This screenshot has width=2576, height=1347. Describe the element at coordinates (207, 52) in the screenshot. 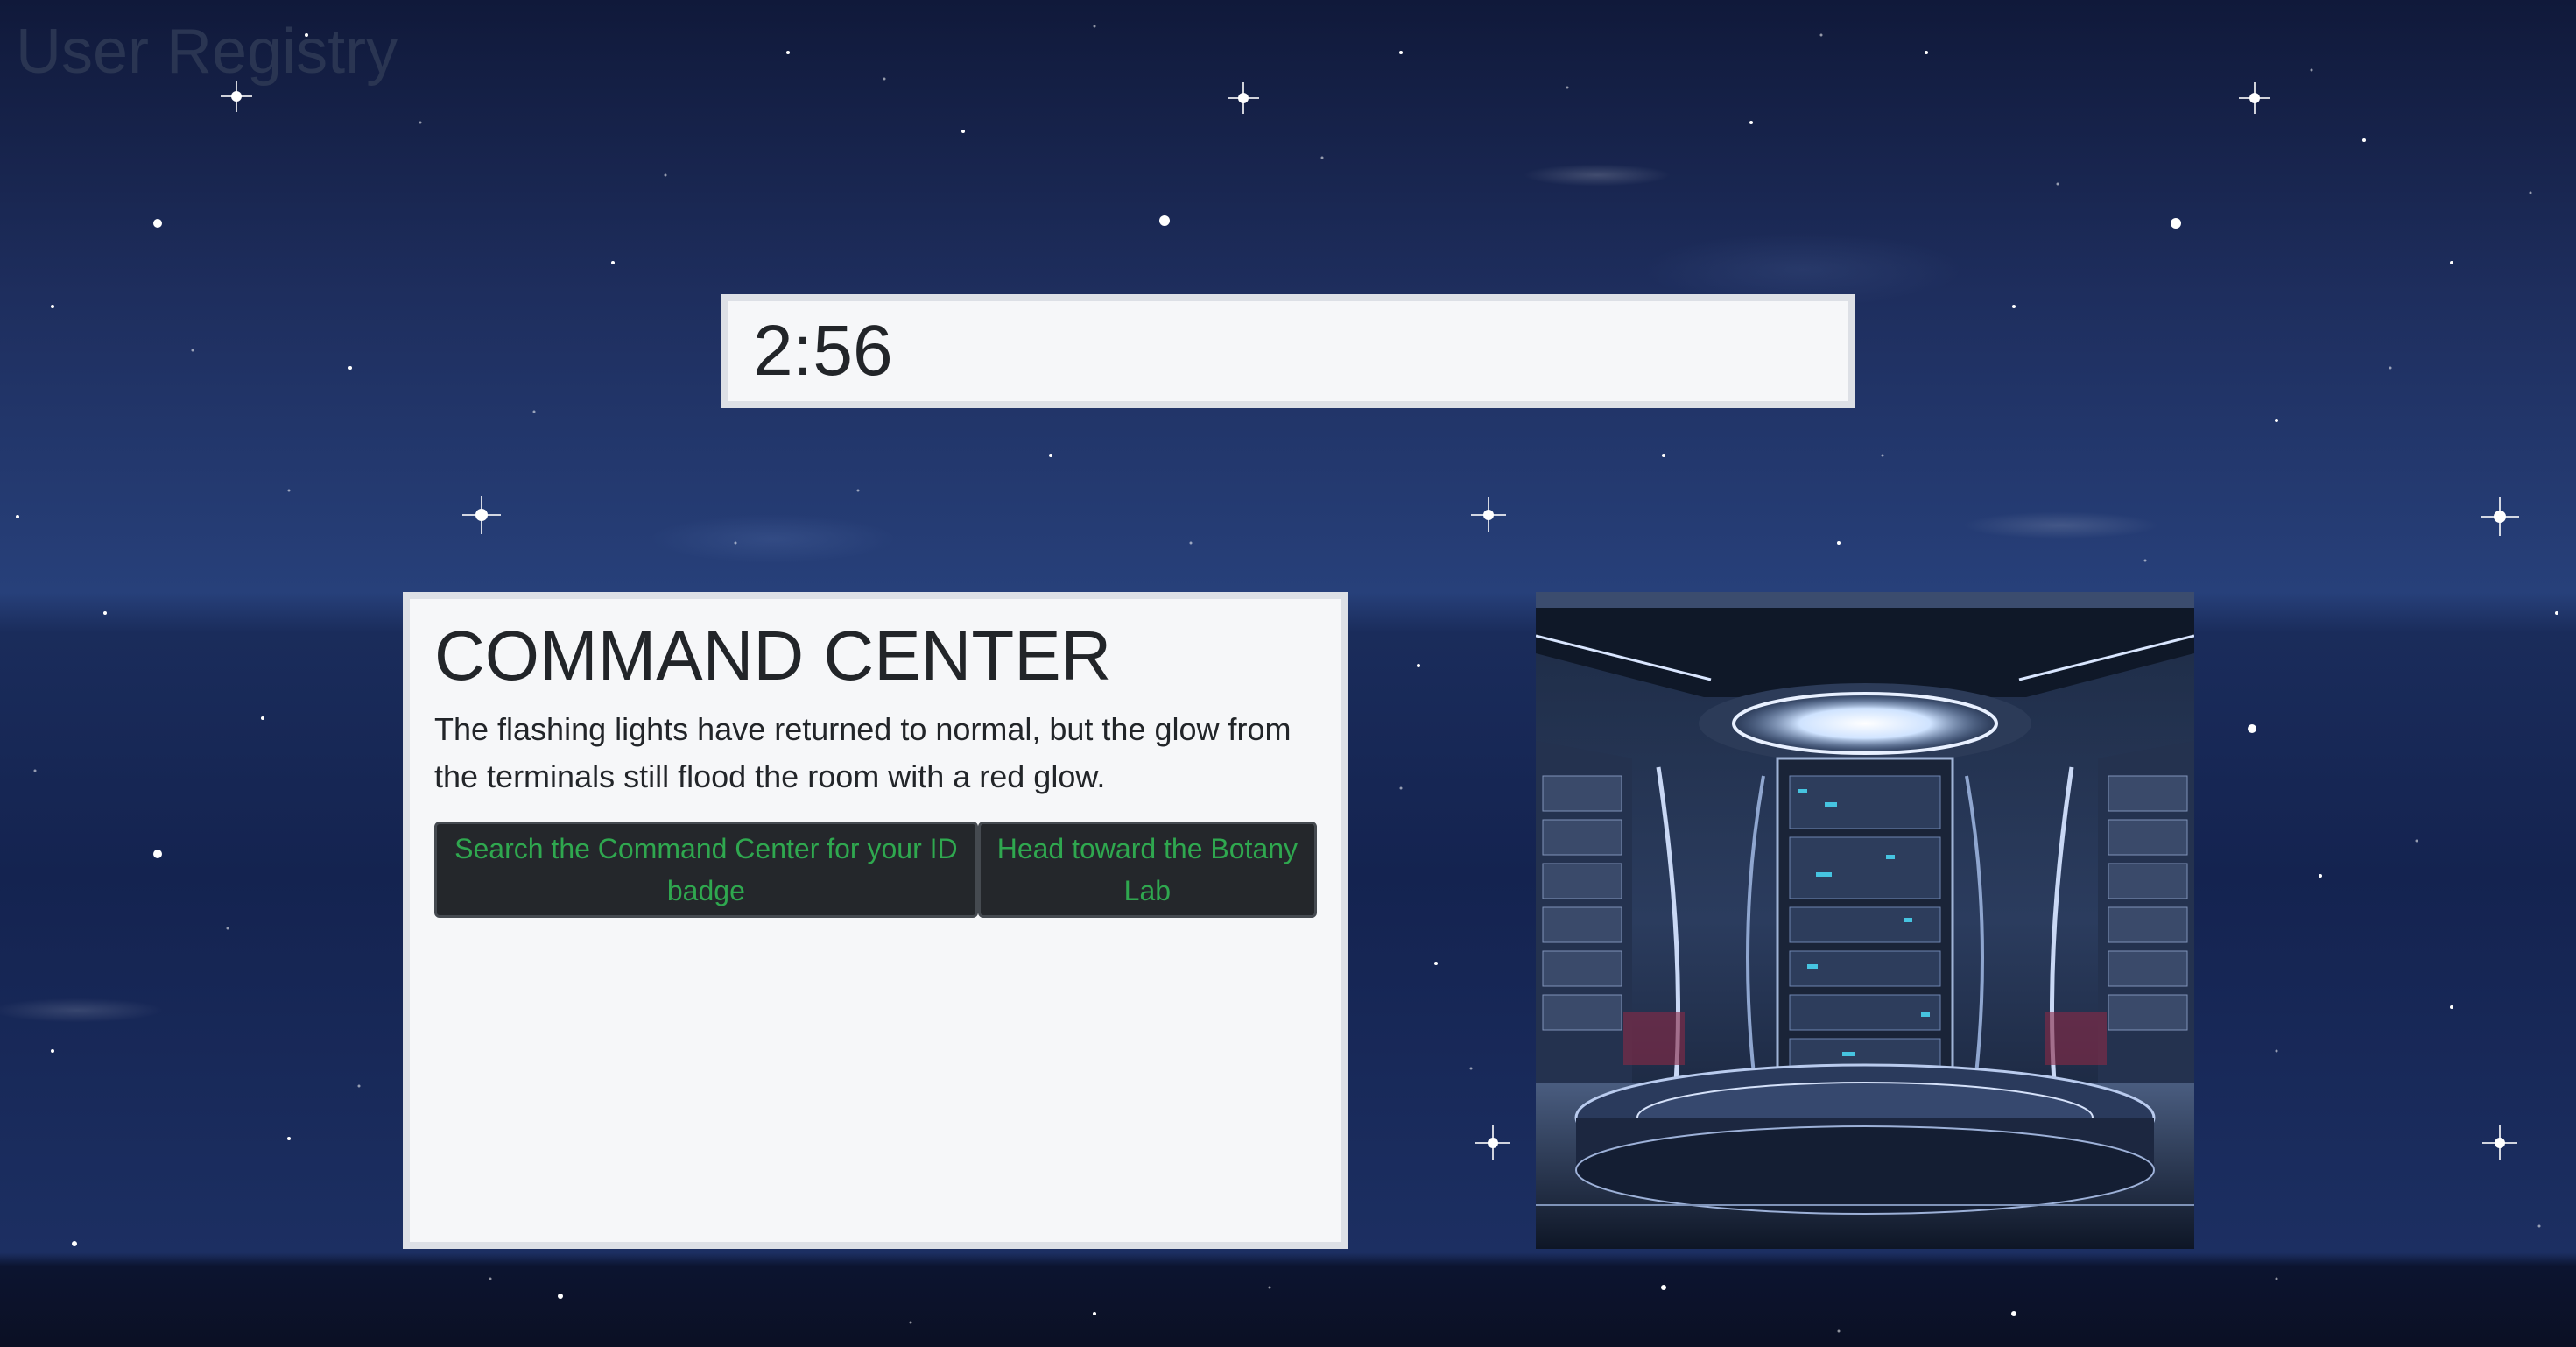

I see `app-title: User Registry` at that location.